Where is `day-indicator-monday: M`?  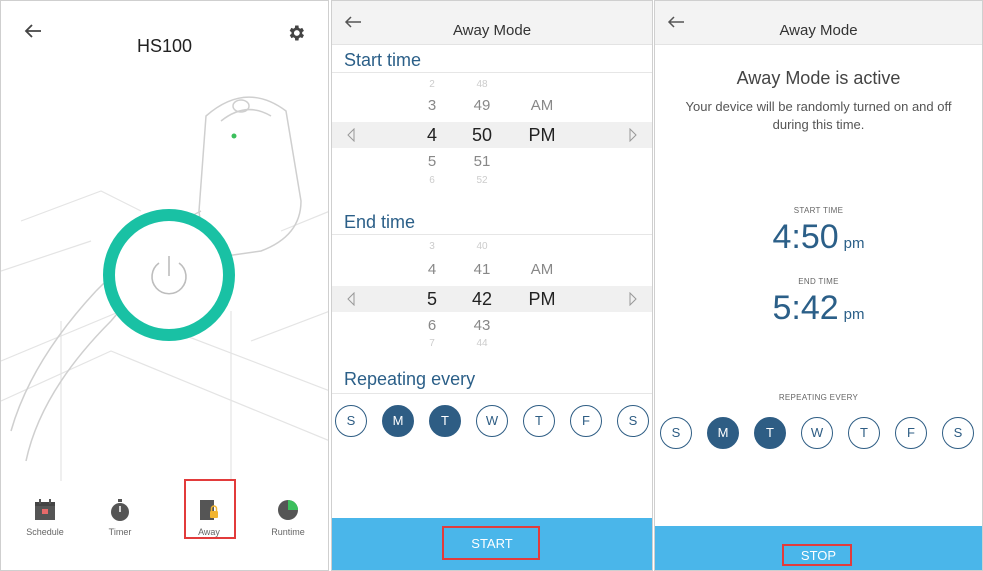
day-indicator-monday: M is located at coordinates (723, 433).